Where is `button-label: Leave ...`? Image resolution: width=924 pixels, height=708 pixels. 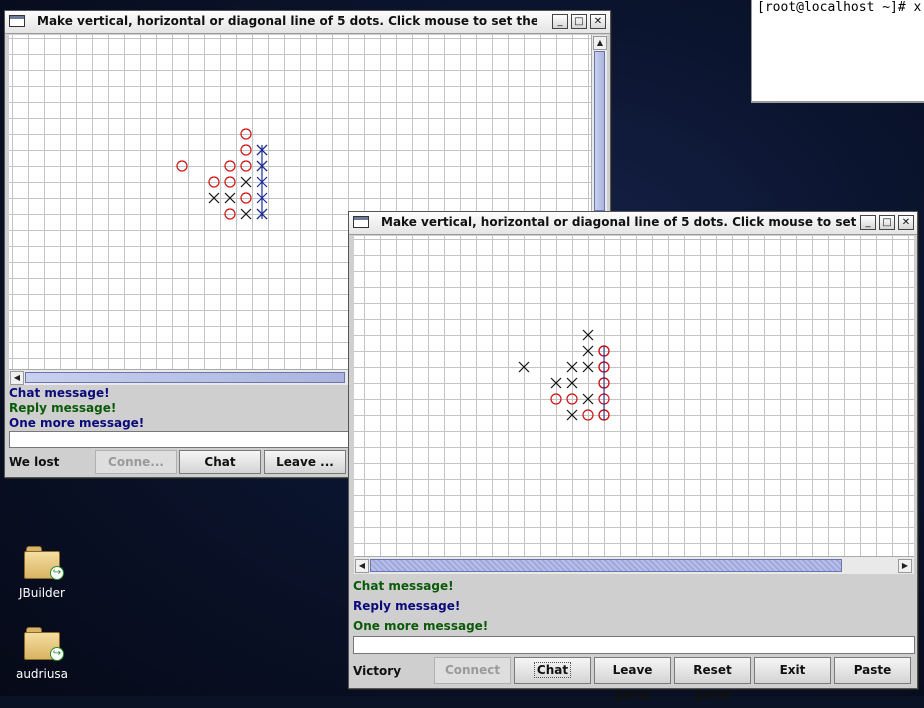
button-label: Leave ... is located at coordinates (305, 462).